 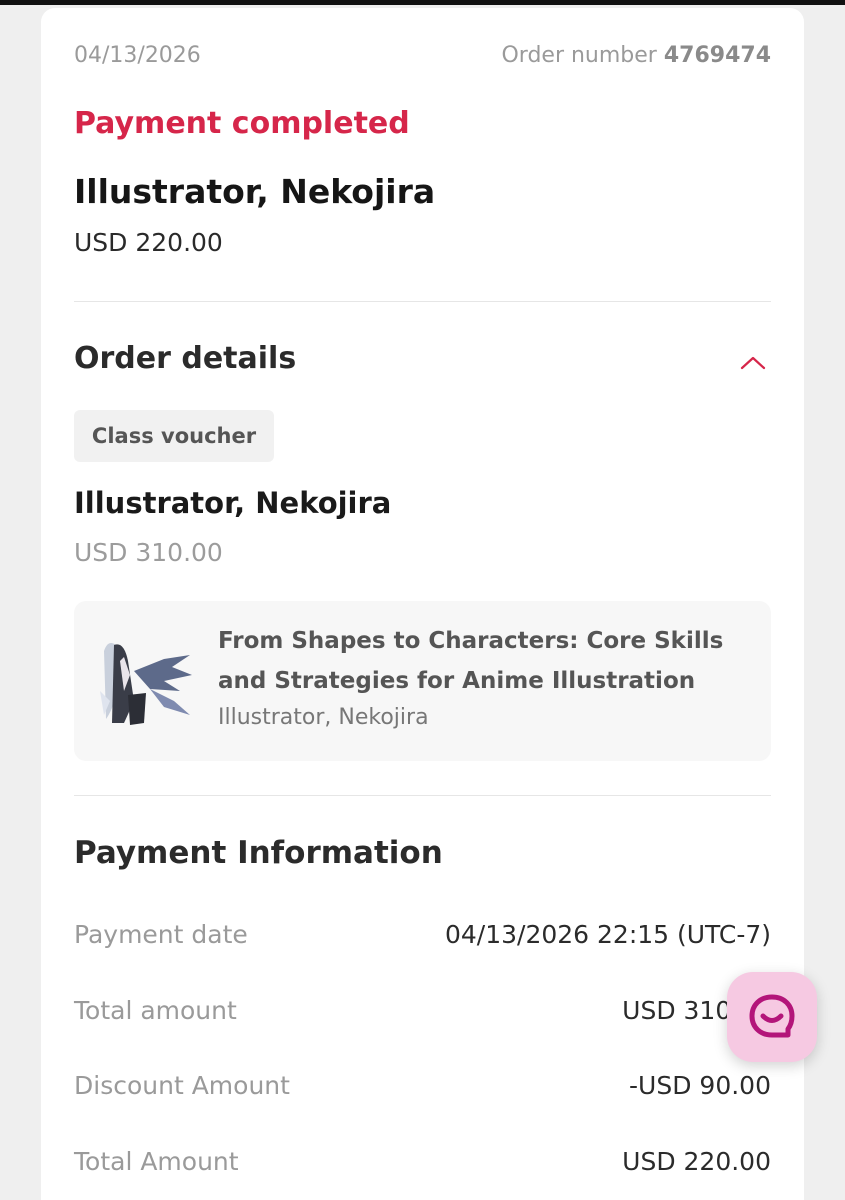 What do you see at coordinates (182, 1085) in the screenshot?
I see `discount-amount-label: Discount Amount` at bounding box center [182, 1085].